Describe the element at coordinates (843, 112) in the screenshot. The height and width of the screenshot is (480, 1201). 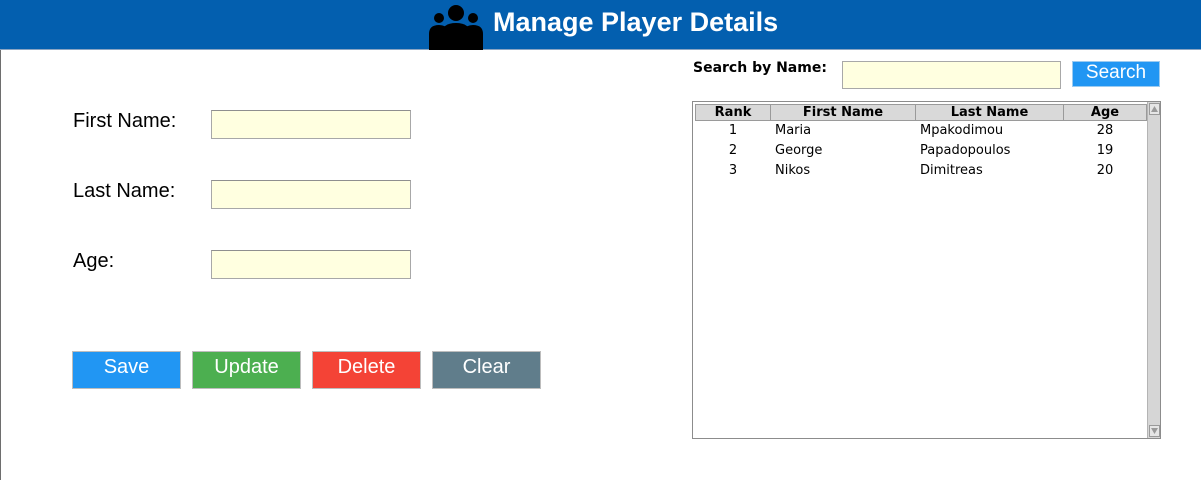
I see `column-header-first-name: First Name` at that location.